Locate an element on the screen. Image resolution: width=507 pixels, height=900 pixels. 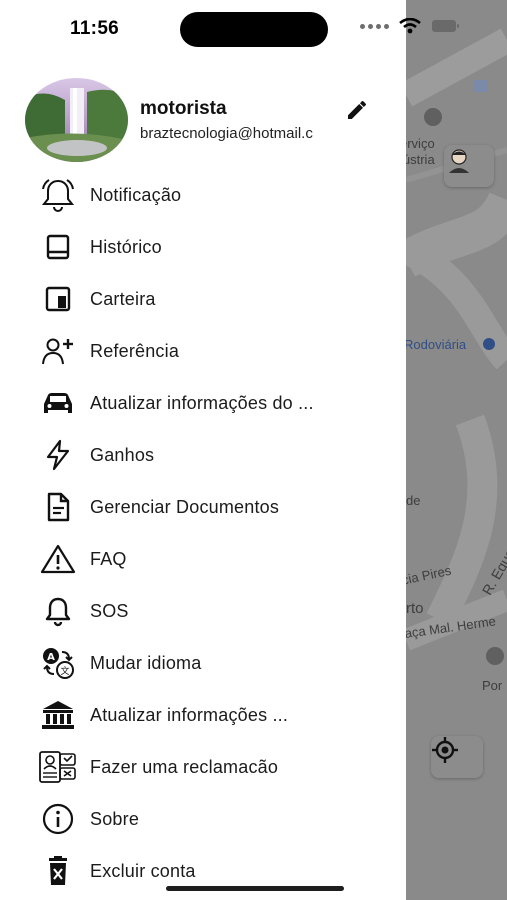
dynamic-island is located at coordinates (254, 29).